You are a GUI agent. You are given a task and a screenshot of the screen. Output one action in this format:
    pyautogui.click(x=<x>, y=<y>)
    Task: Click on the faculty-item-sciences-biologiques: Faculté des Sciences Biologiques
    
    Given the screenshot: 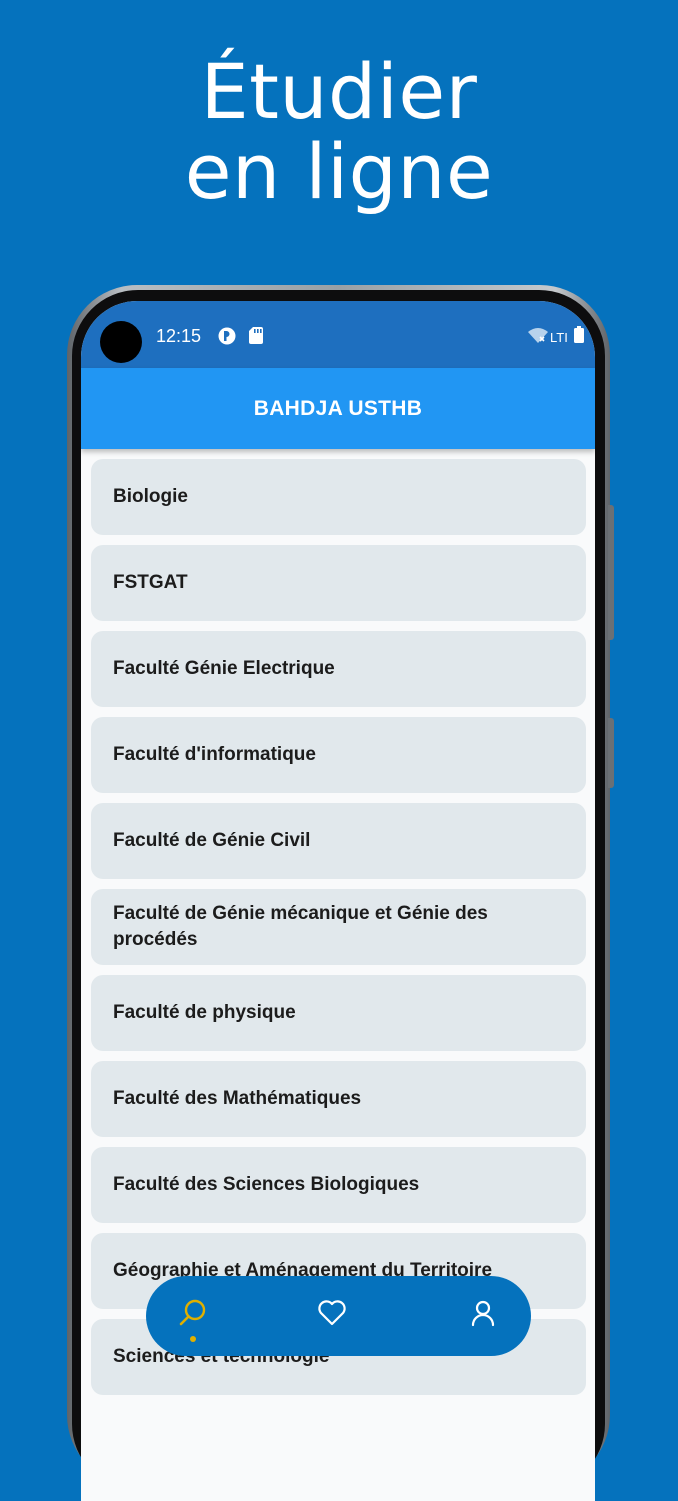 What is the action you would take?
    pyautogui.click(x=338, y=1185)
    